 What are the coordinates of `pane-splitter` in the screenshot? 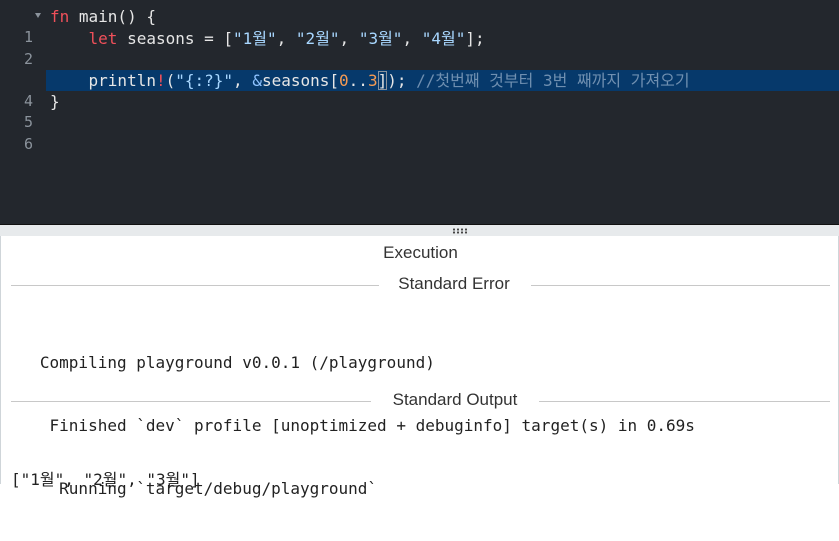 It's located at (419, 230).